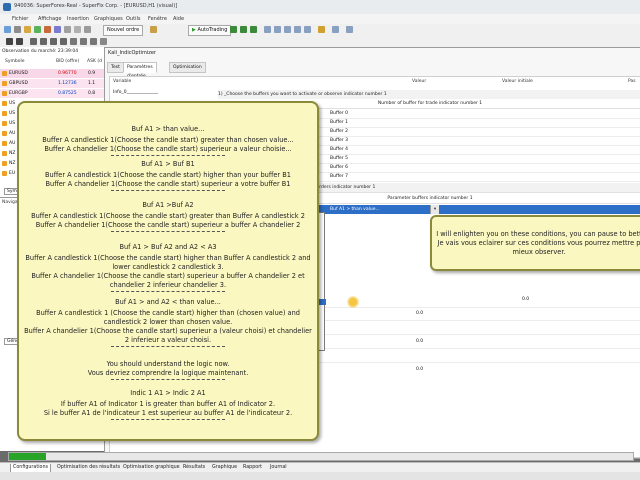 The height and width of the screenshot is (480, 640). What do you see at coordinates (43, 41) in the screenshot?
I see `horizontal-line-icon` at bounding box center [43, 41].